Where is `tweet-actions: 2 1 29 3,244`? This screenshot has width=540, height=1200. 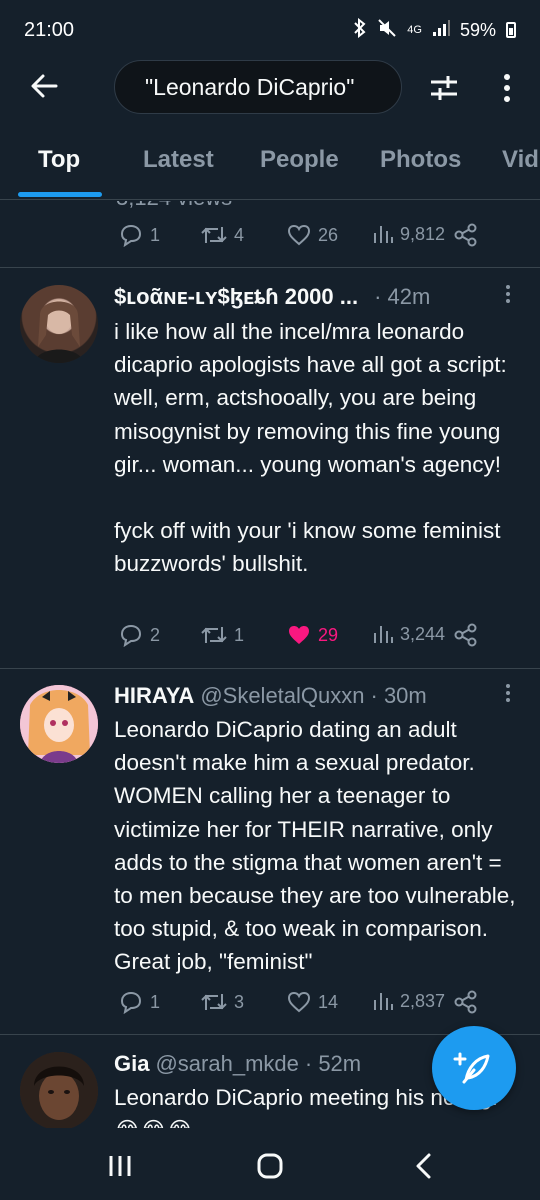 tweet-actions: 2 1 29 3,244 is located at coordinates (319, 638).